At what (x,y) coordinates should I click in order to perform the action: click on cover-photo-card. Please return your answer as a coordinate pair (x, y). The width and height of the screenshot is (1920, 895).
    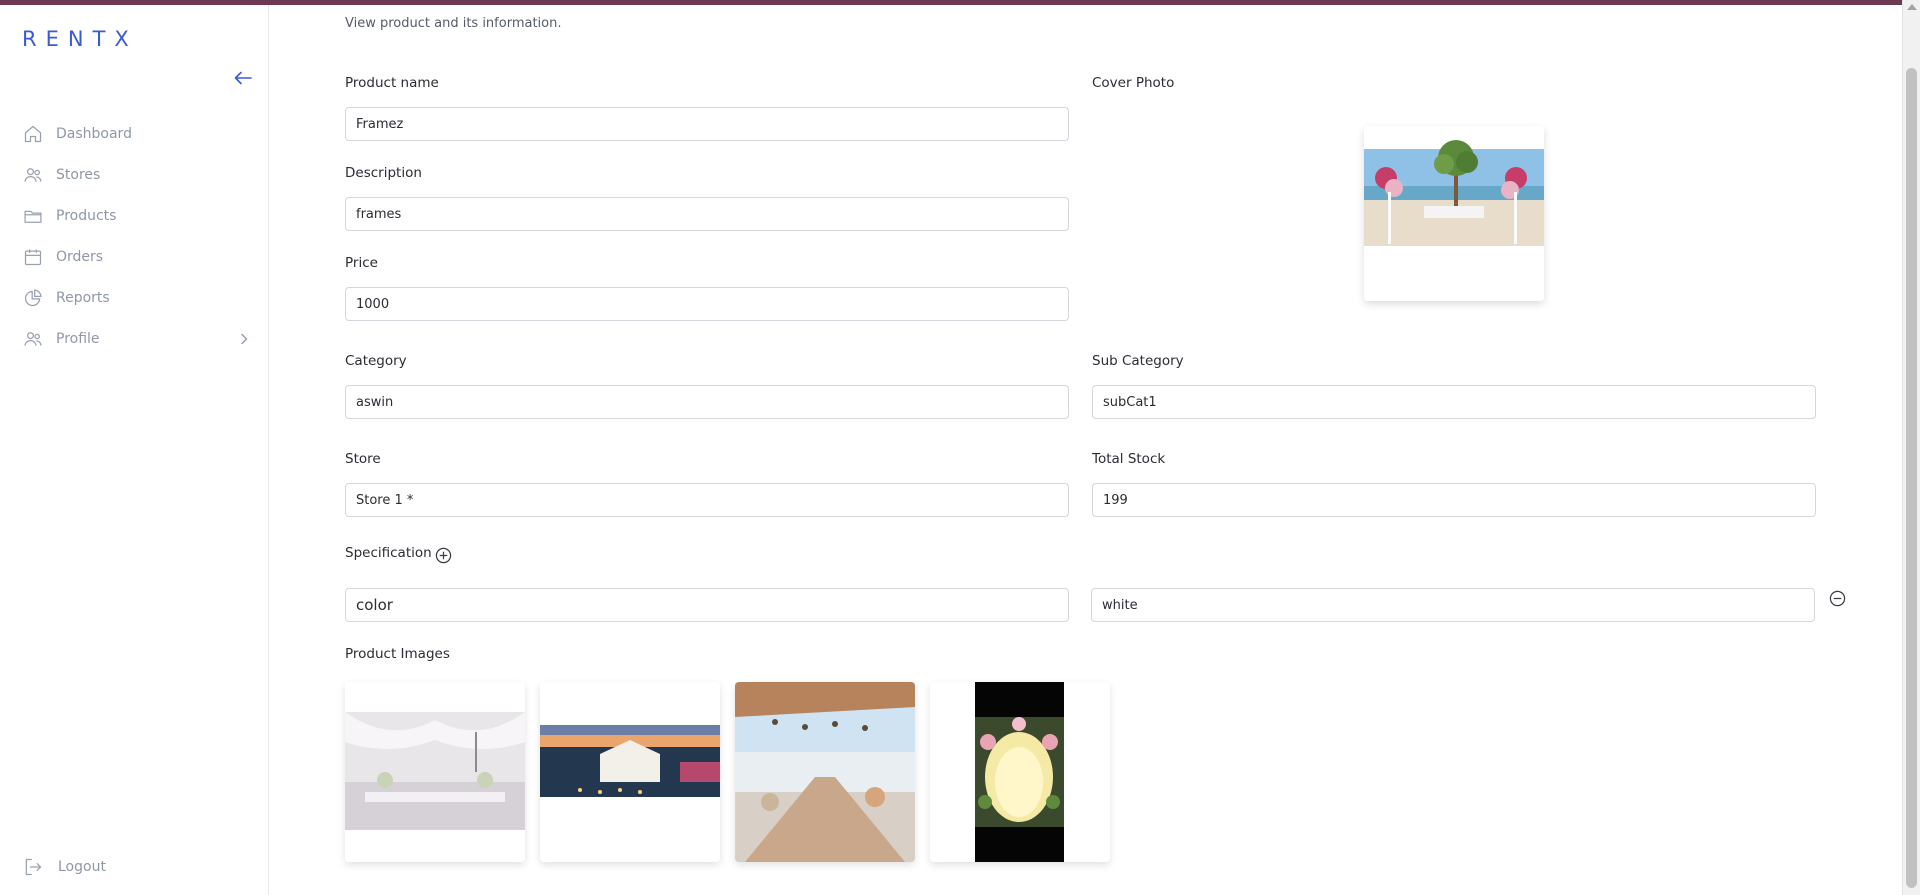
    Looking at the image, I should click on (1454, 213).